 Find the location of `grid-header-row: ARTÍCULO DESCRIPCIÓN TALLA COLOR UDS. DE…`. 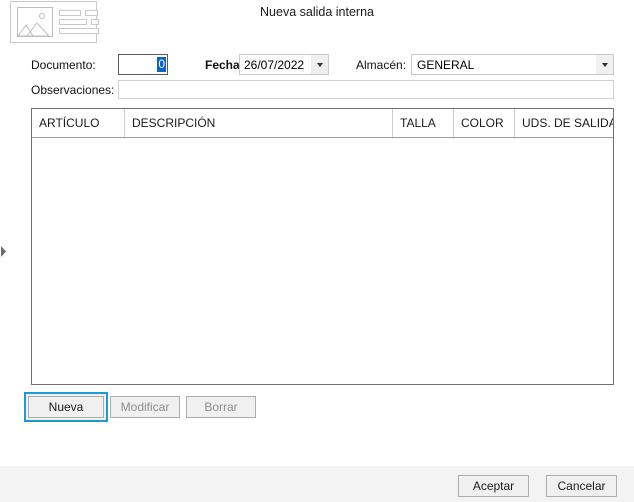

grid-header-row: ARTÍCULO DESCRIPCIÓN TALLA COLOR UDS. DE… is located at coordinates (322, 123).